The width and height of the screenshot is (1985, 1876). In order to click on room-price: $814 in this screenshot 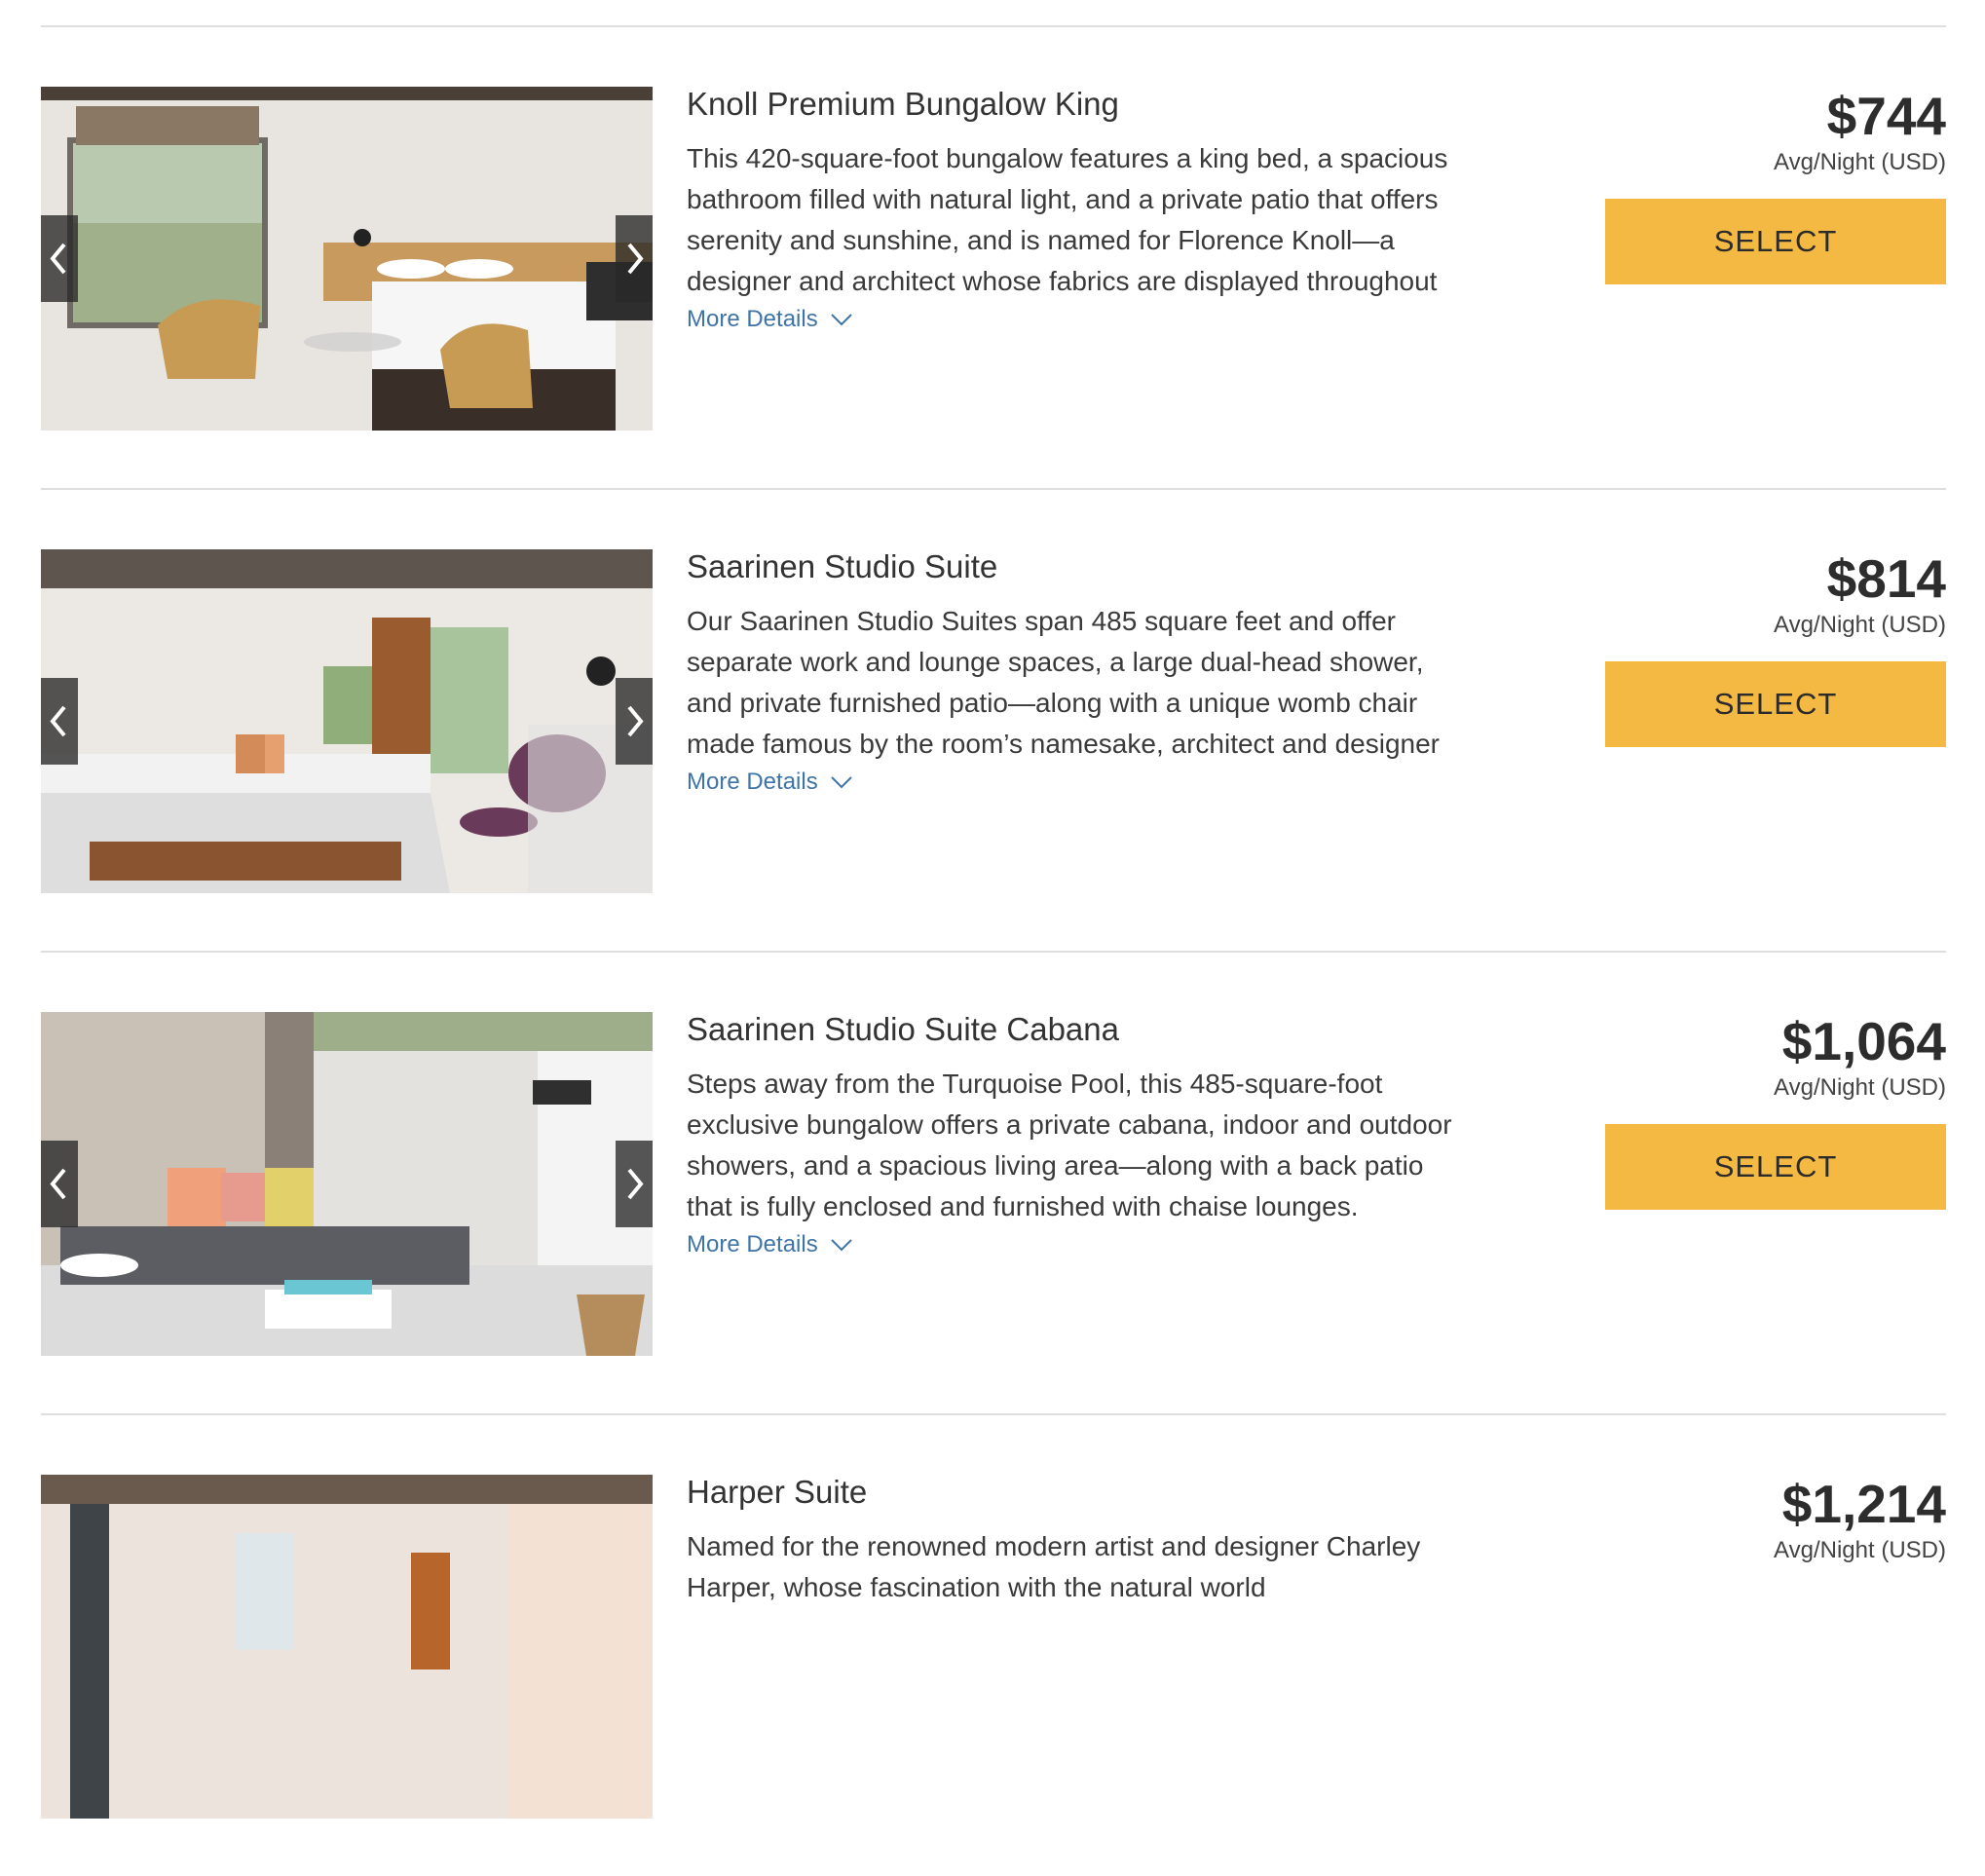, I will do `click(1886, 578)`.